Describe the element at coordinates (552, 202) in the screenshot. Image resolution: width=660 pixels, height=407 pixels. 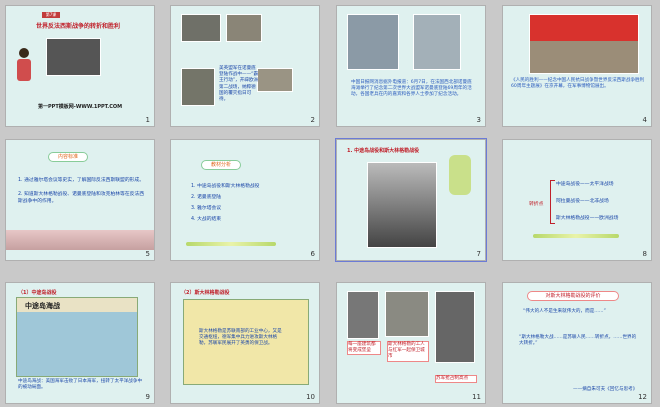
I see `bracket` at that location.